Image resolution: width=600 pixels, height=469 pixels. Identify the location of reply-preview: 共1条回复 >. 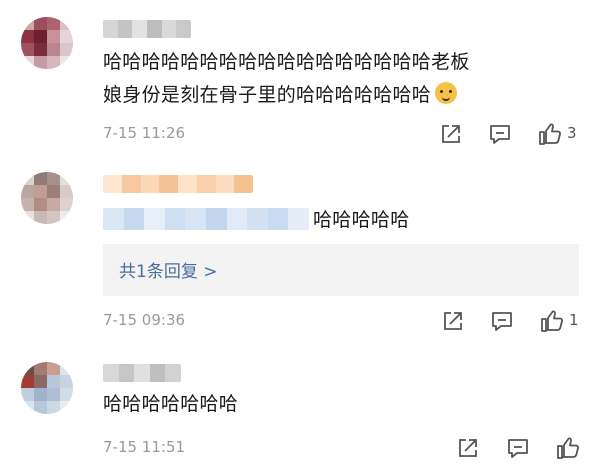
(341, 270).